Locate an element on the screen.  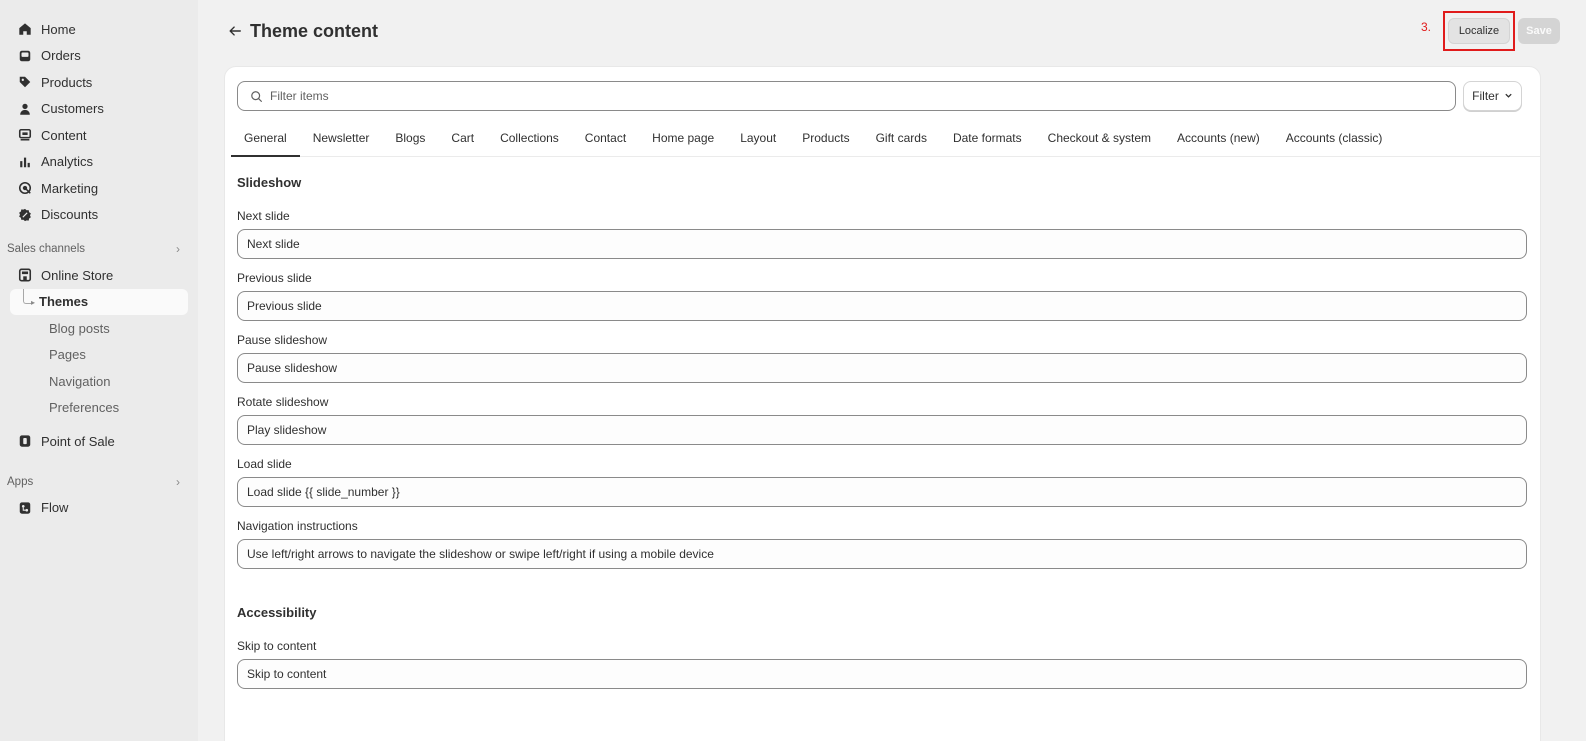
next-slide-input is located at coordinates (882, 244).